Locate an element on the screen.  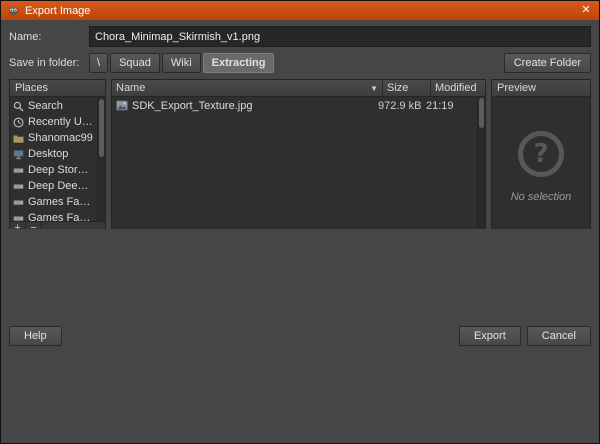
place-item-drive-e: Games Fast2 (E:) is located at coordinates (53, 202).